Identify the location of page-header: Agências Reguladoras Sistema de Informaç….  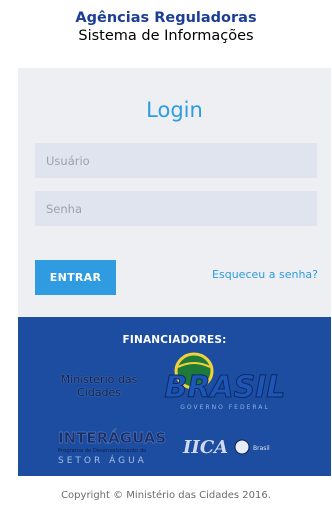
(166, 27).